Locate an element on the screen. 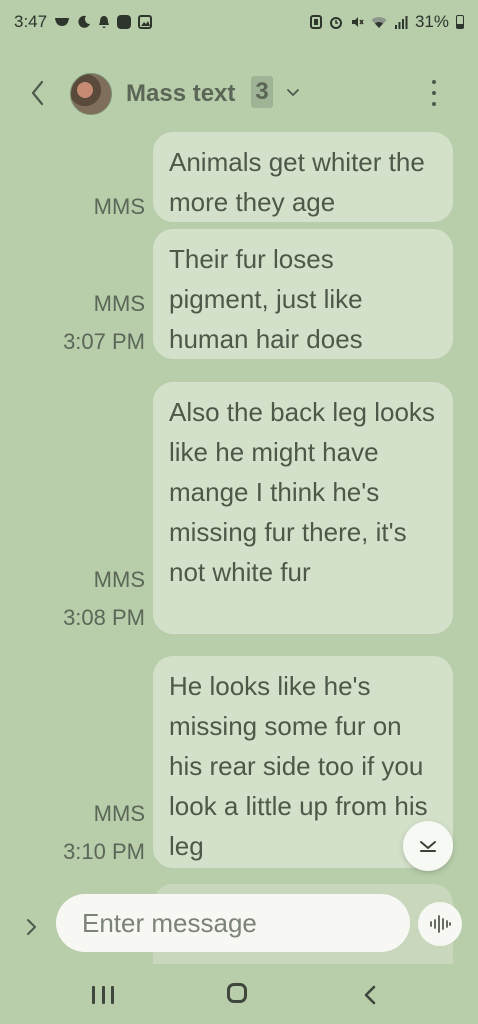 Image resolution: width=478 pixels, height=1024 pixels. voice-record-button is located at coordinates (440, 924).